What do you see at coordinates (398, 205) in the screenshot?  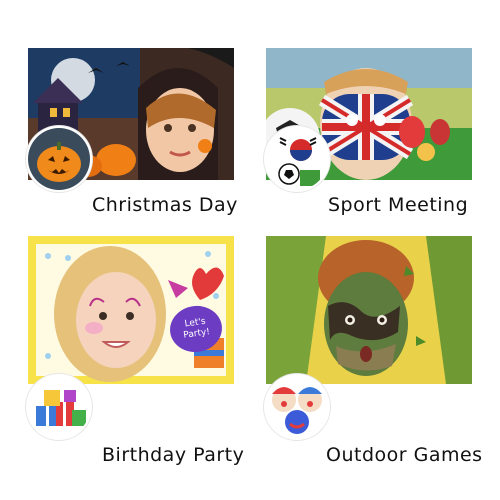 I see `caption-sport-meeting: Sport Meeting` at bounding box center [398, 205].